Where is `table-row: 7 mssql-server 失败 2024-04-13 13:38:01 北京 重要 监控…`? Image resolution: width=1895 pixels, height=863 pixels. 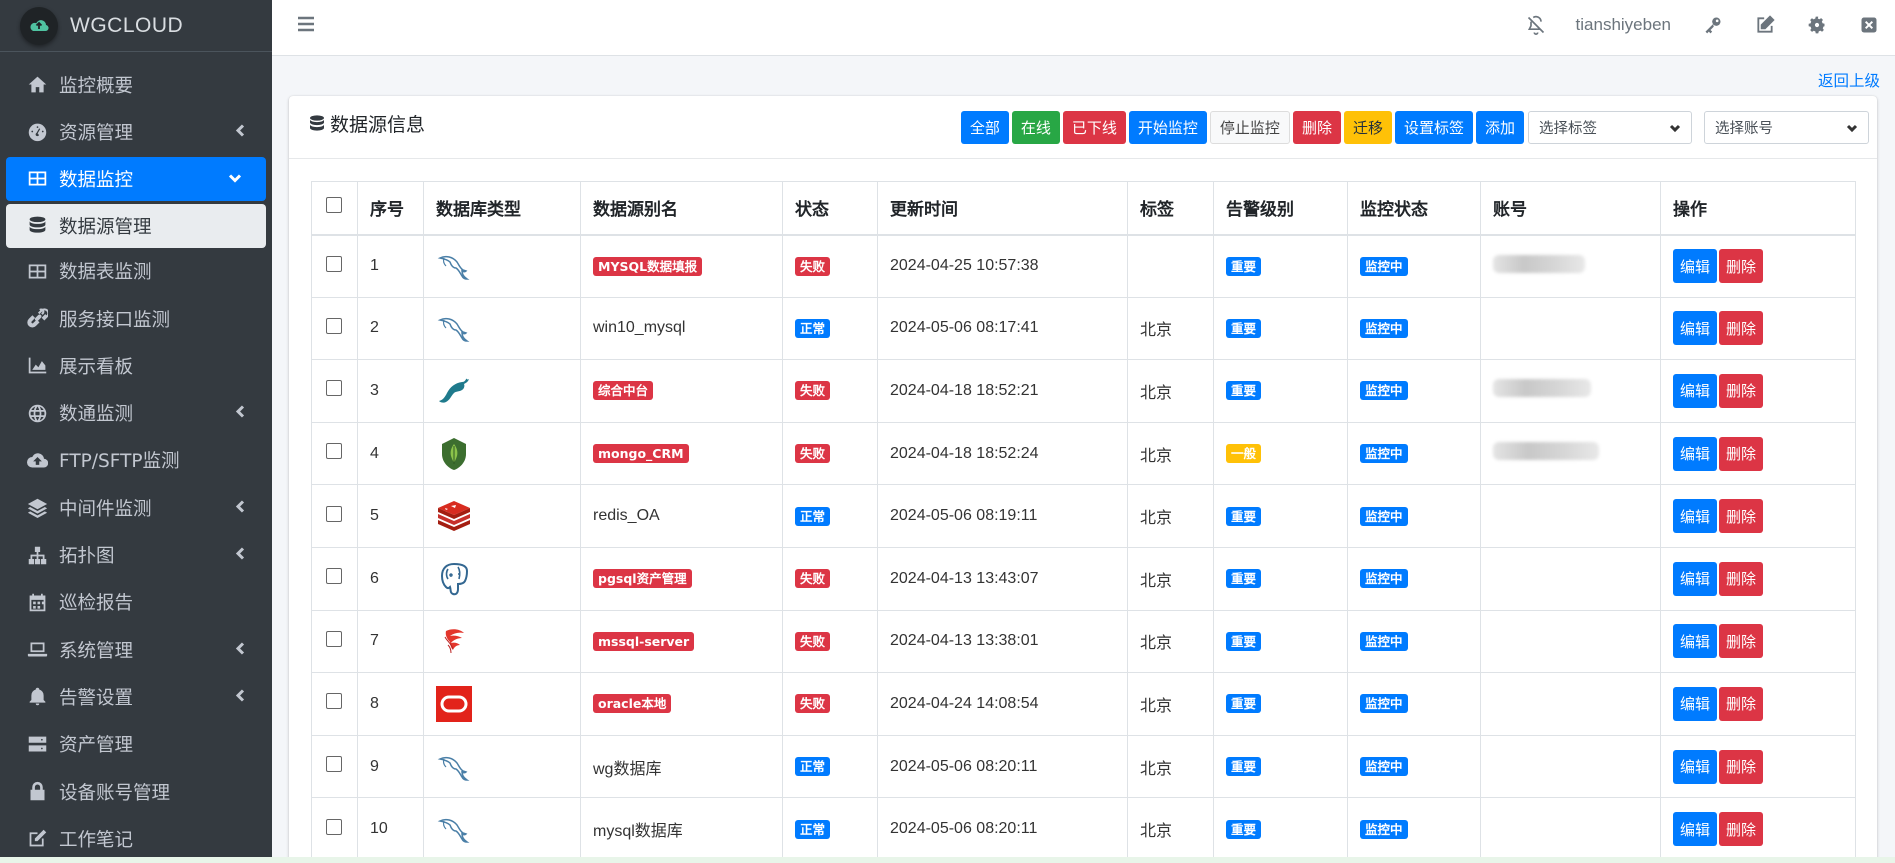 table-row: 7 mssql-server 失败 2024-04-13 13:38:01 北京 重要 监控… is located at coordinates (1083, 641).